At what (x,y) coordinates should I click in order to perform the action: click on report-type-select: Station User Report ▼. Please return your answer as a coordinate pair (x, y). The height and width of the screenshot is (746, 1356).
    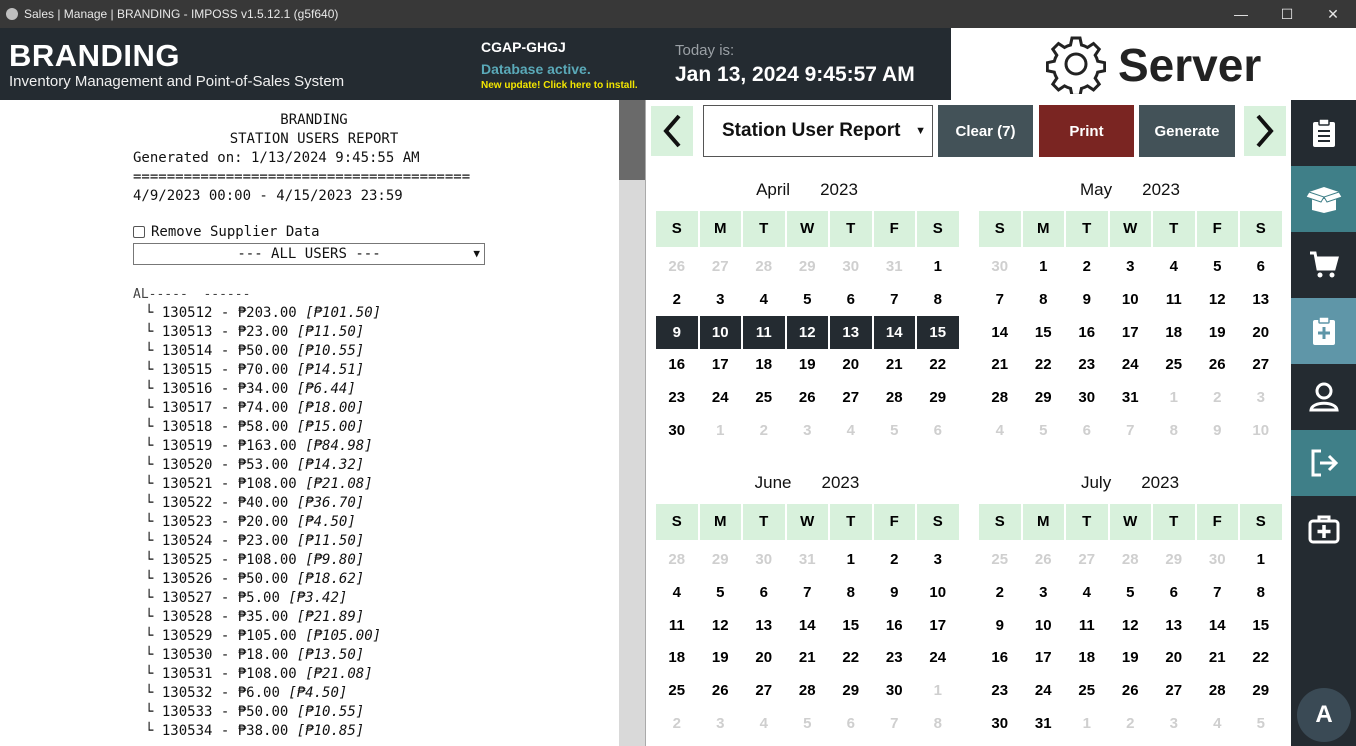
    Looking at the image, I should click on (818, 131).